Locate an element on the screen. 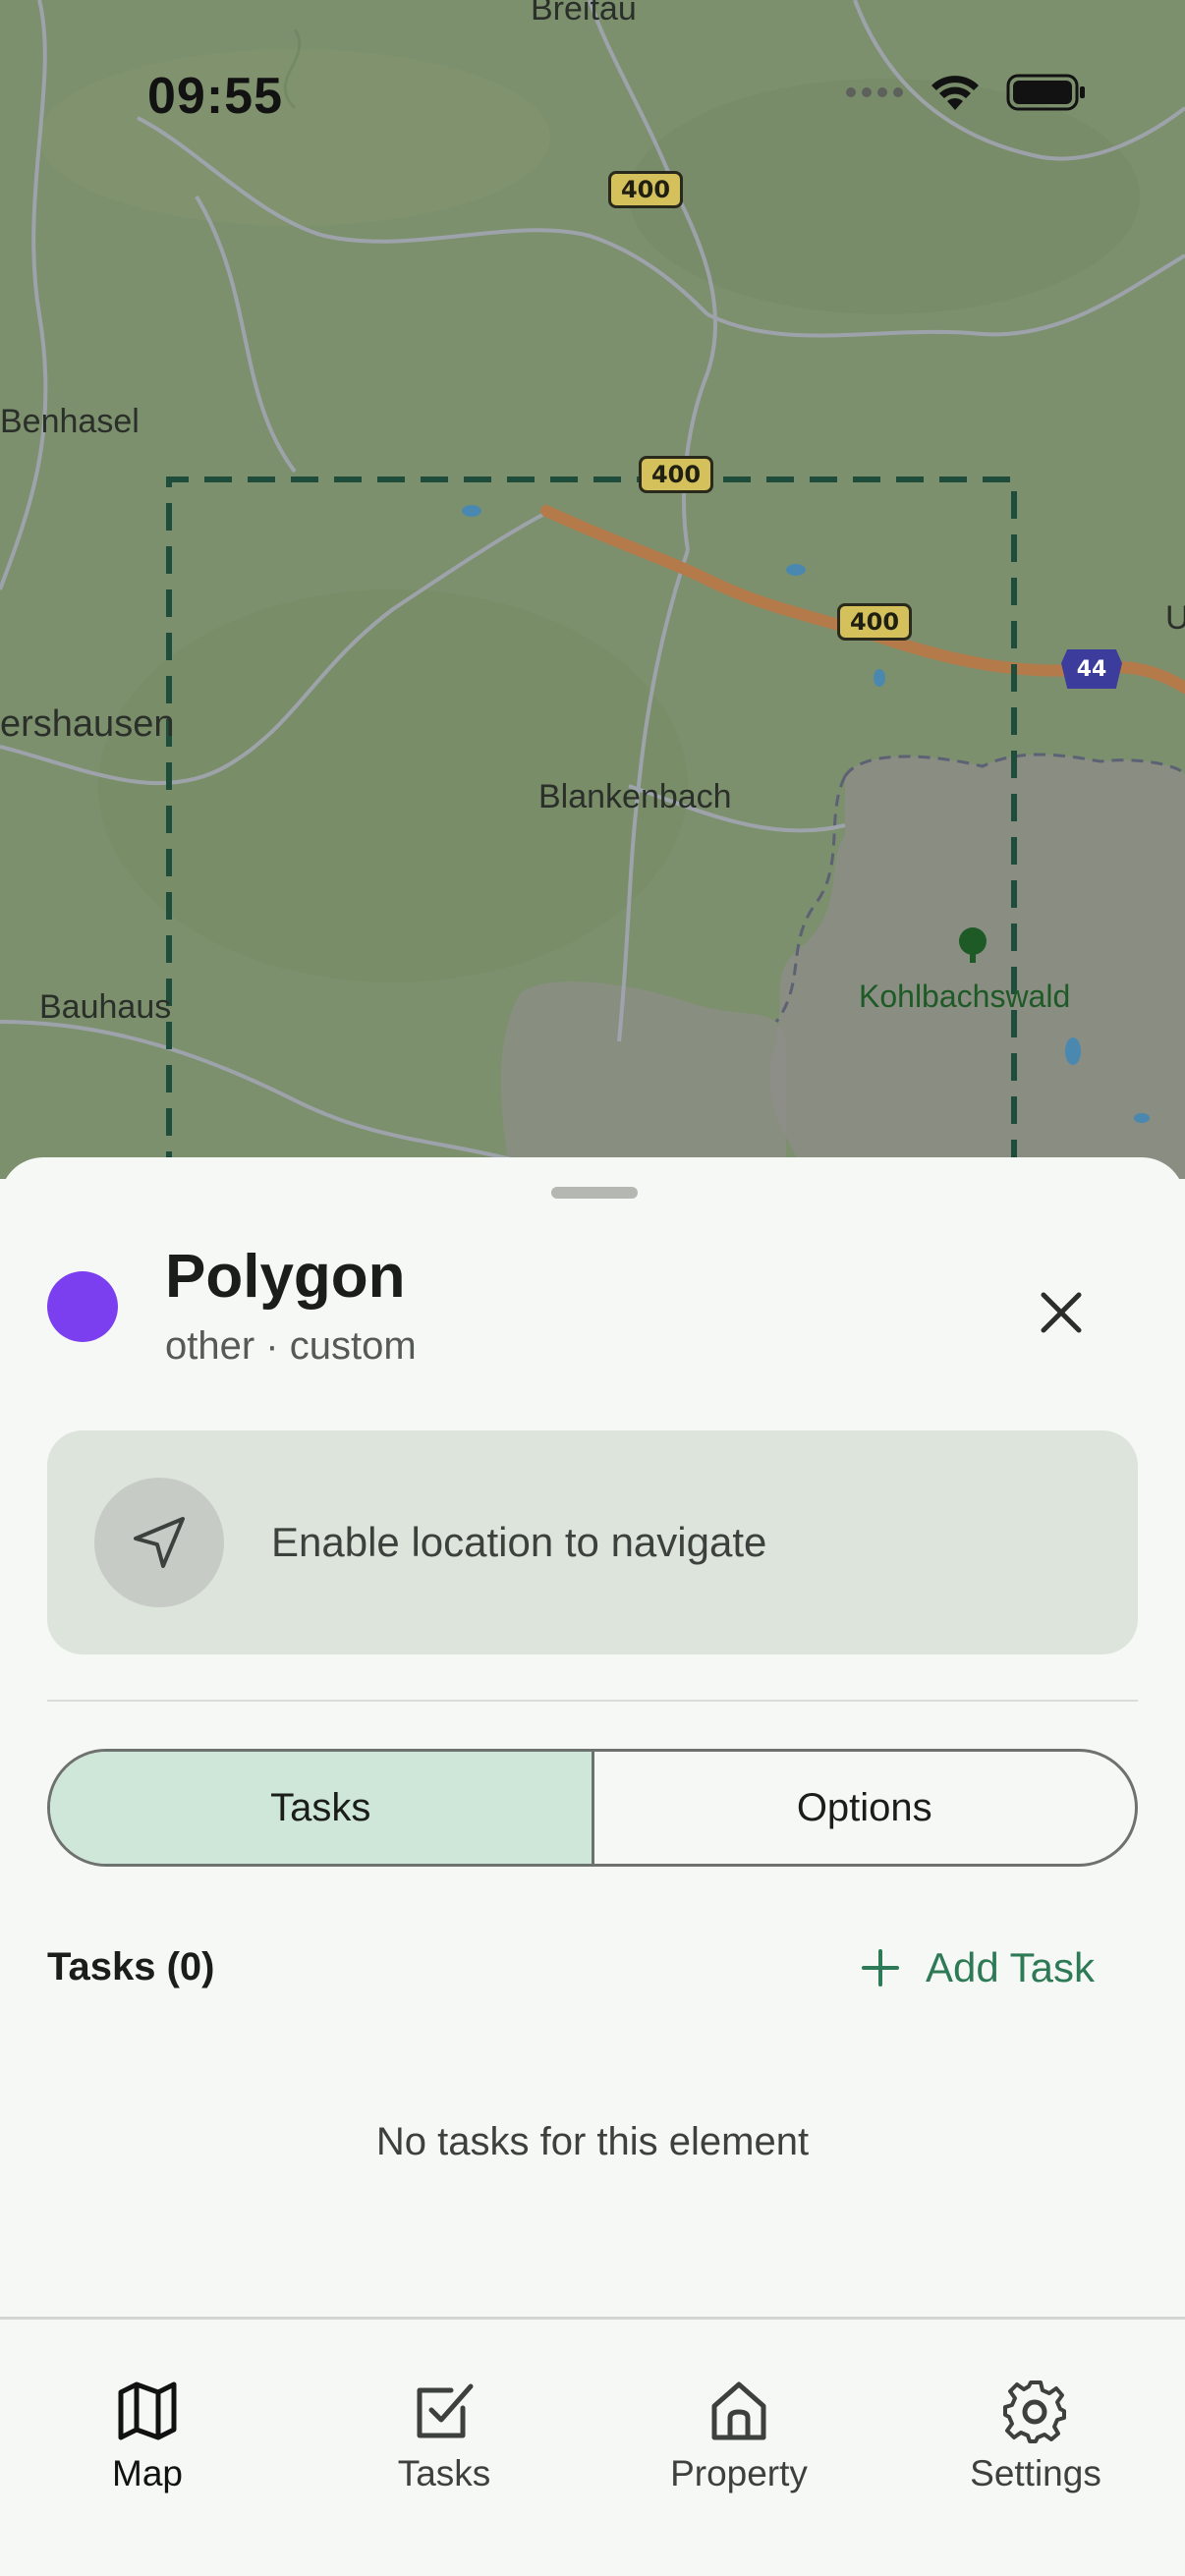 The height and width of the screenshot is (2576, 1185). plus-icon is located at coordinates (881, 1968).